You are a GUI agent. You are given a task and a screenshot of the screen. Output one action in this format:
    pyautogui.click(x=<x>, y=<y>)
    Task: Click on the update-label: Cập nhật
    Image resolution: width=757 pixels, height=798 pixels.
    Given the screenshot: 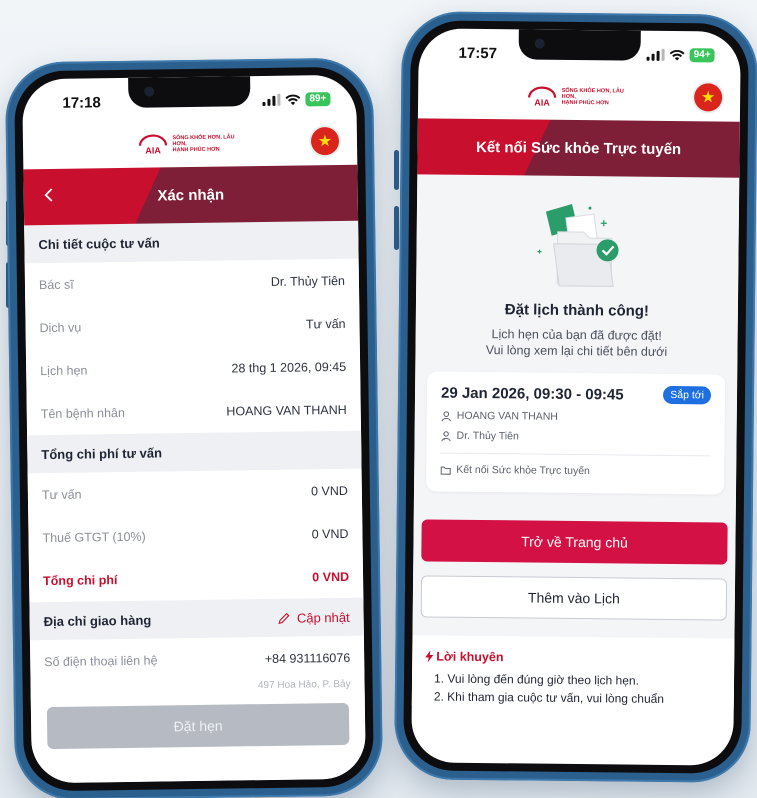 What is the action you would take?
    pyautogui.click(x=323, y=617)
    